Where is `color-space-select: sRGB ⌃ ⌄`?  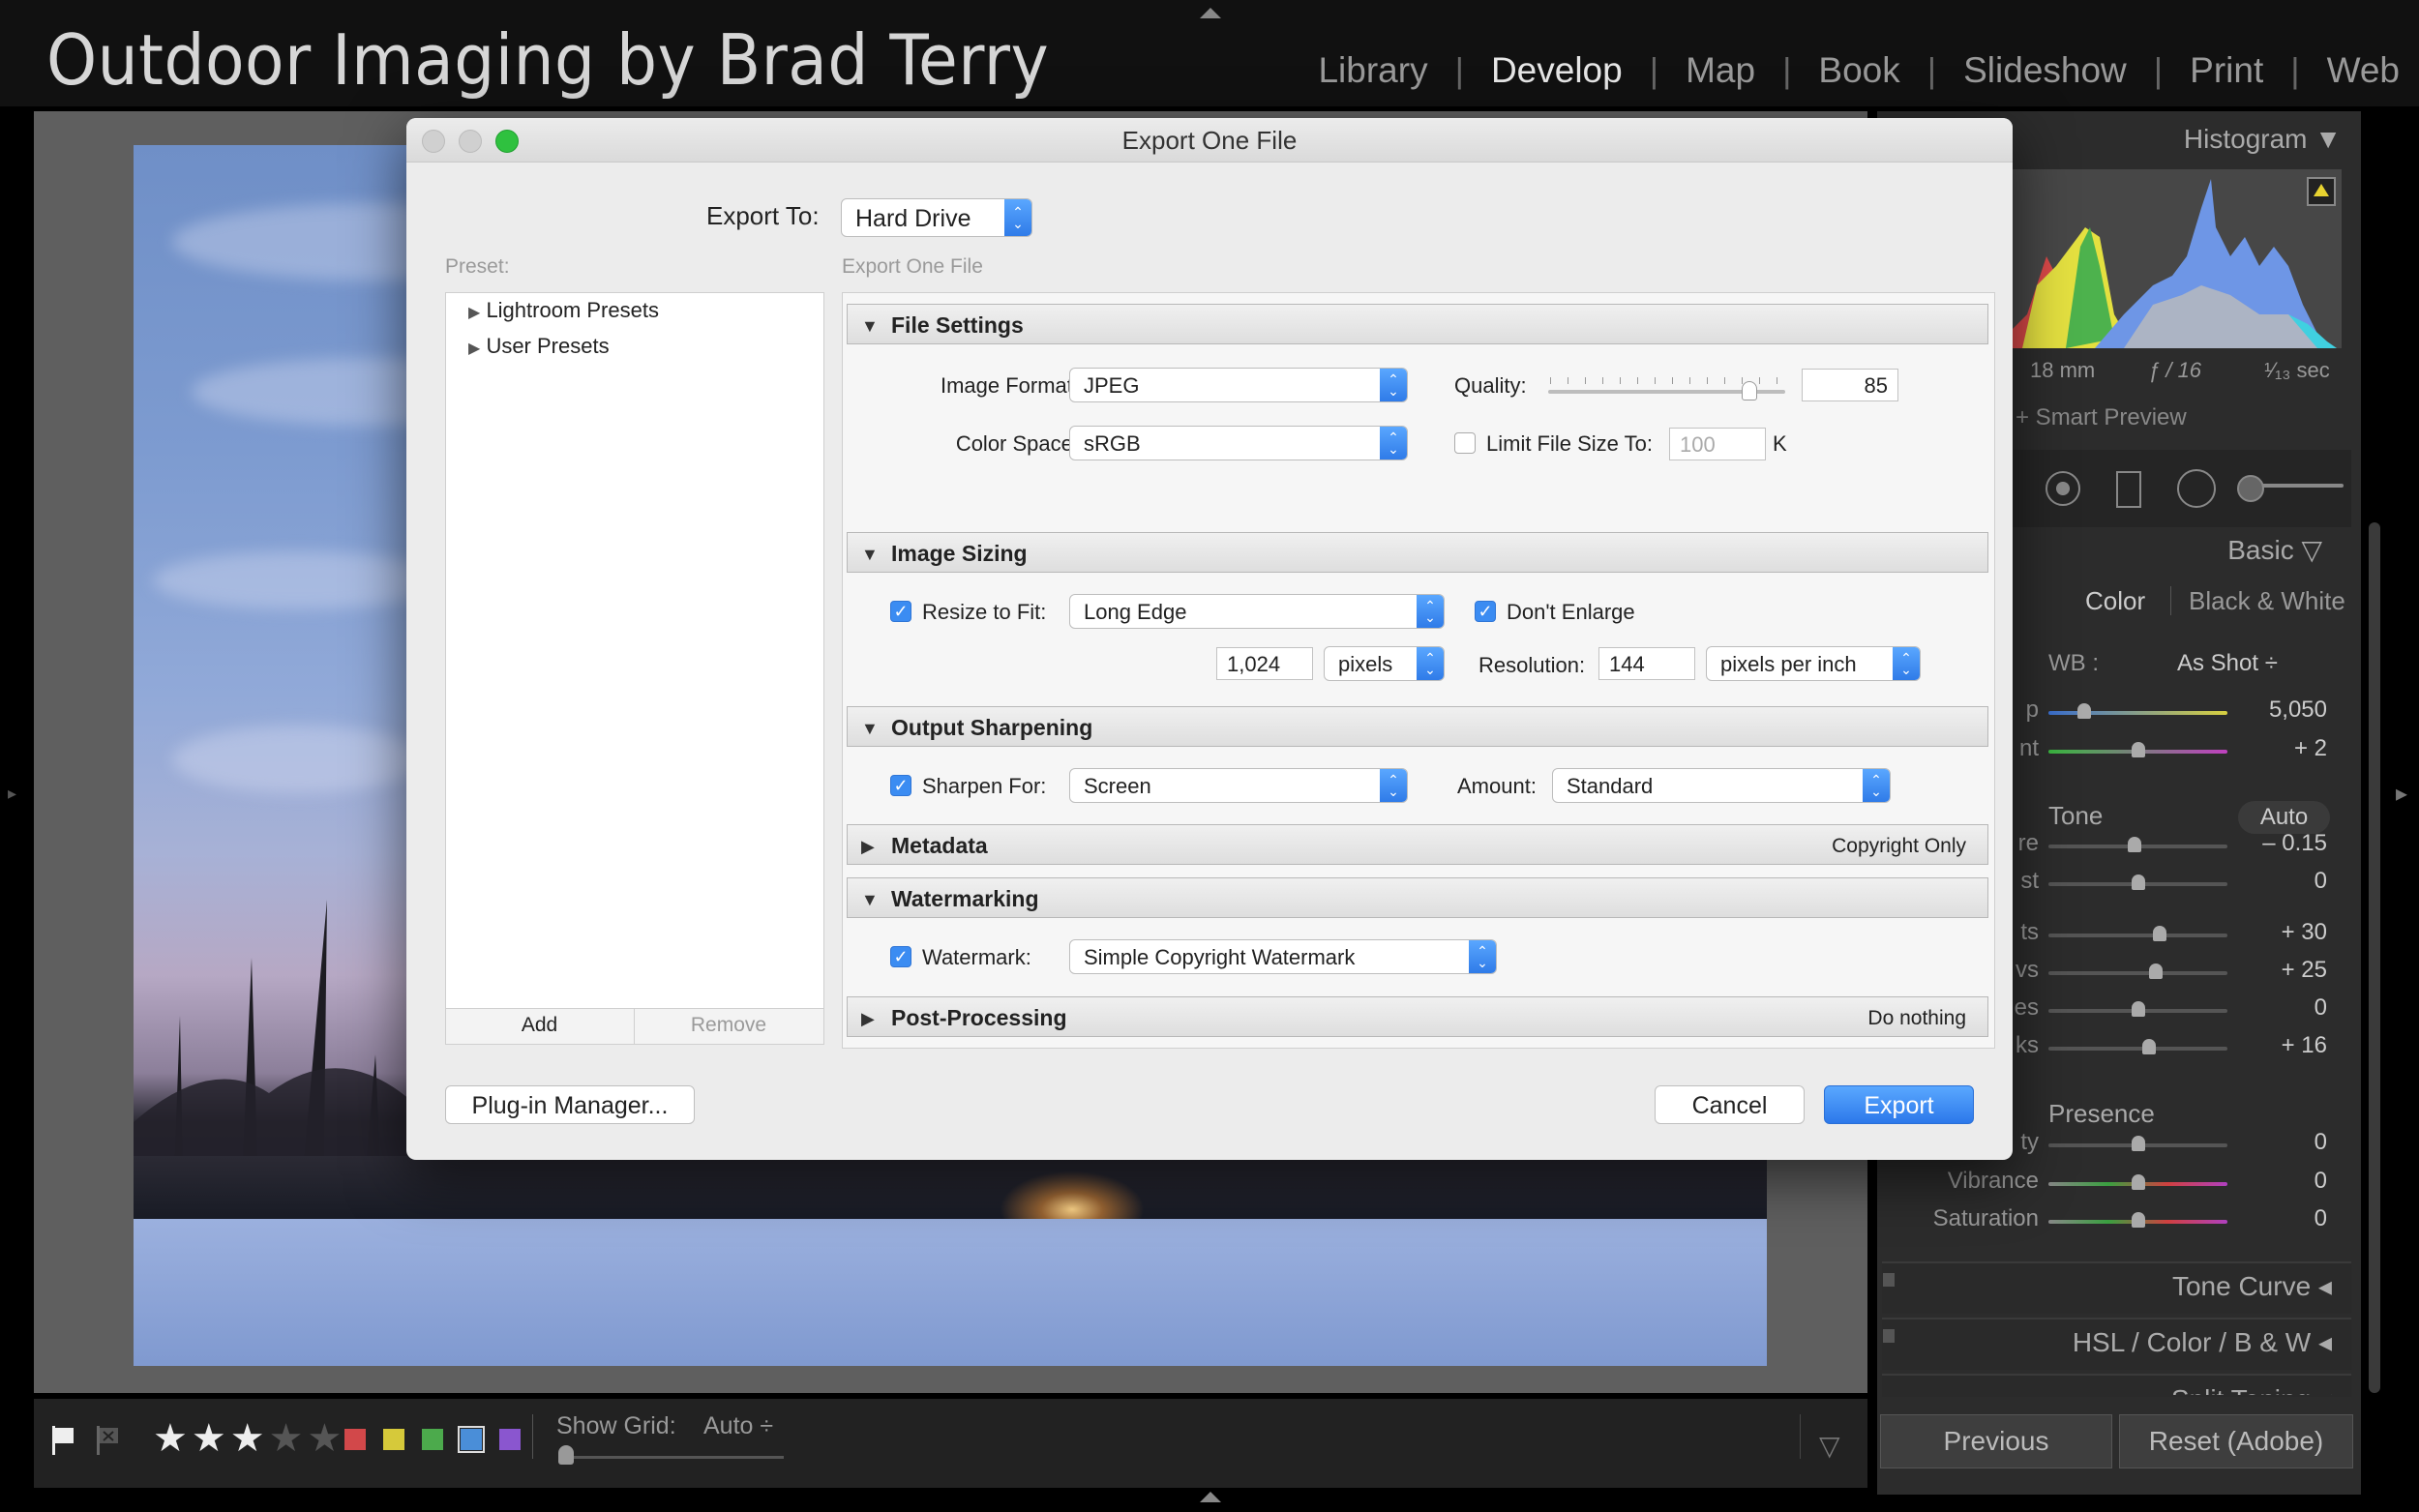 color-space-select: sRGB ⌃ ⌄ is located at coordinates (1239, 443).